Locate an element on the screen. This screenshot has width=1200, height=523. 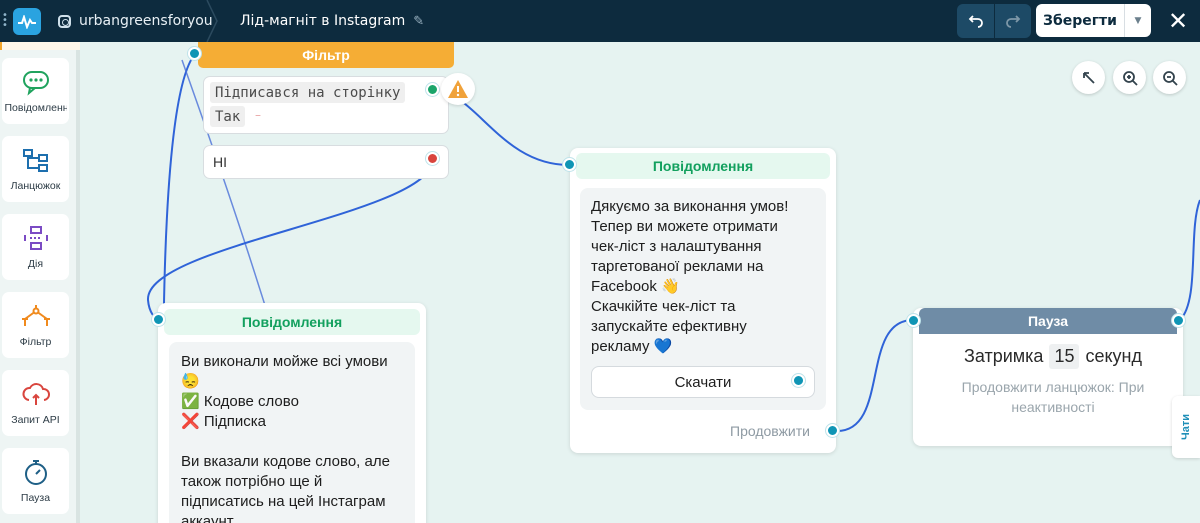
sidebar-item-label: Запит API is located at coordinates (35, 420).